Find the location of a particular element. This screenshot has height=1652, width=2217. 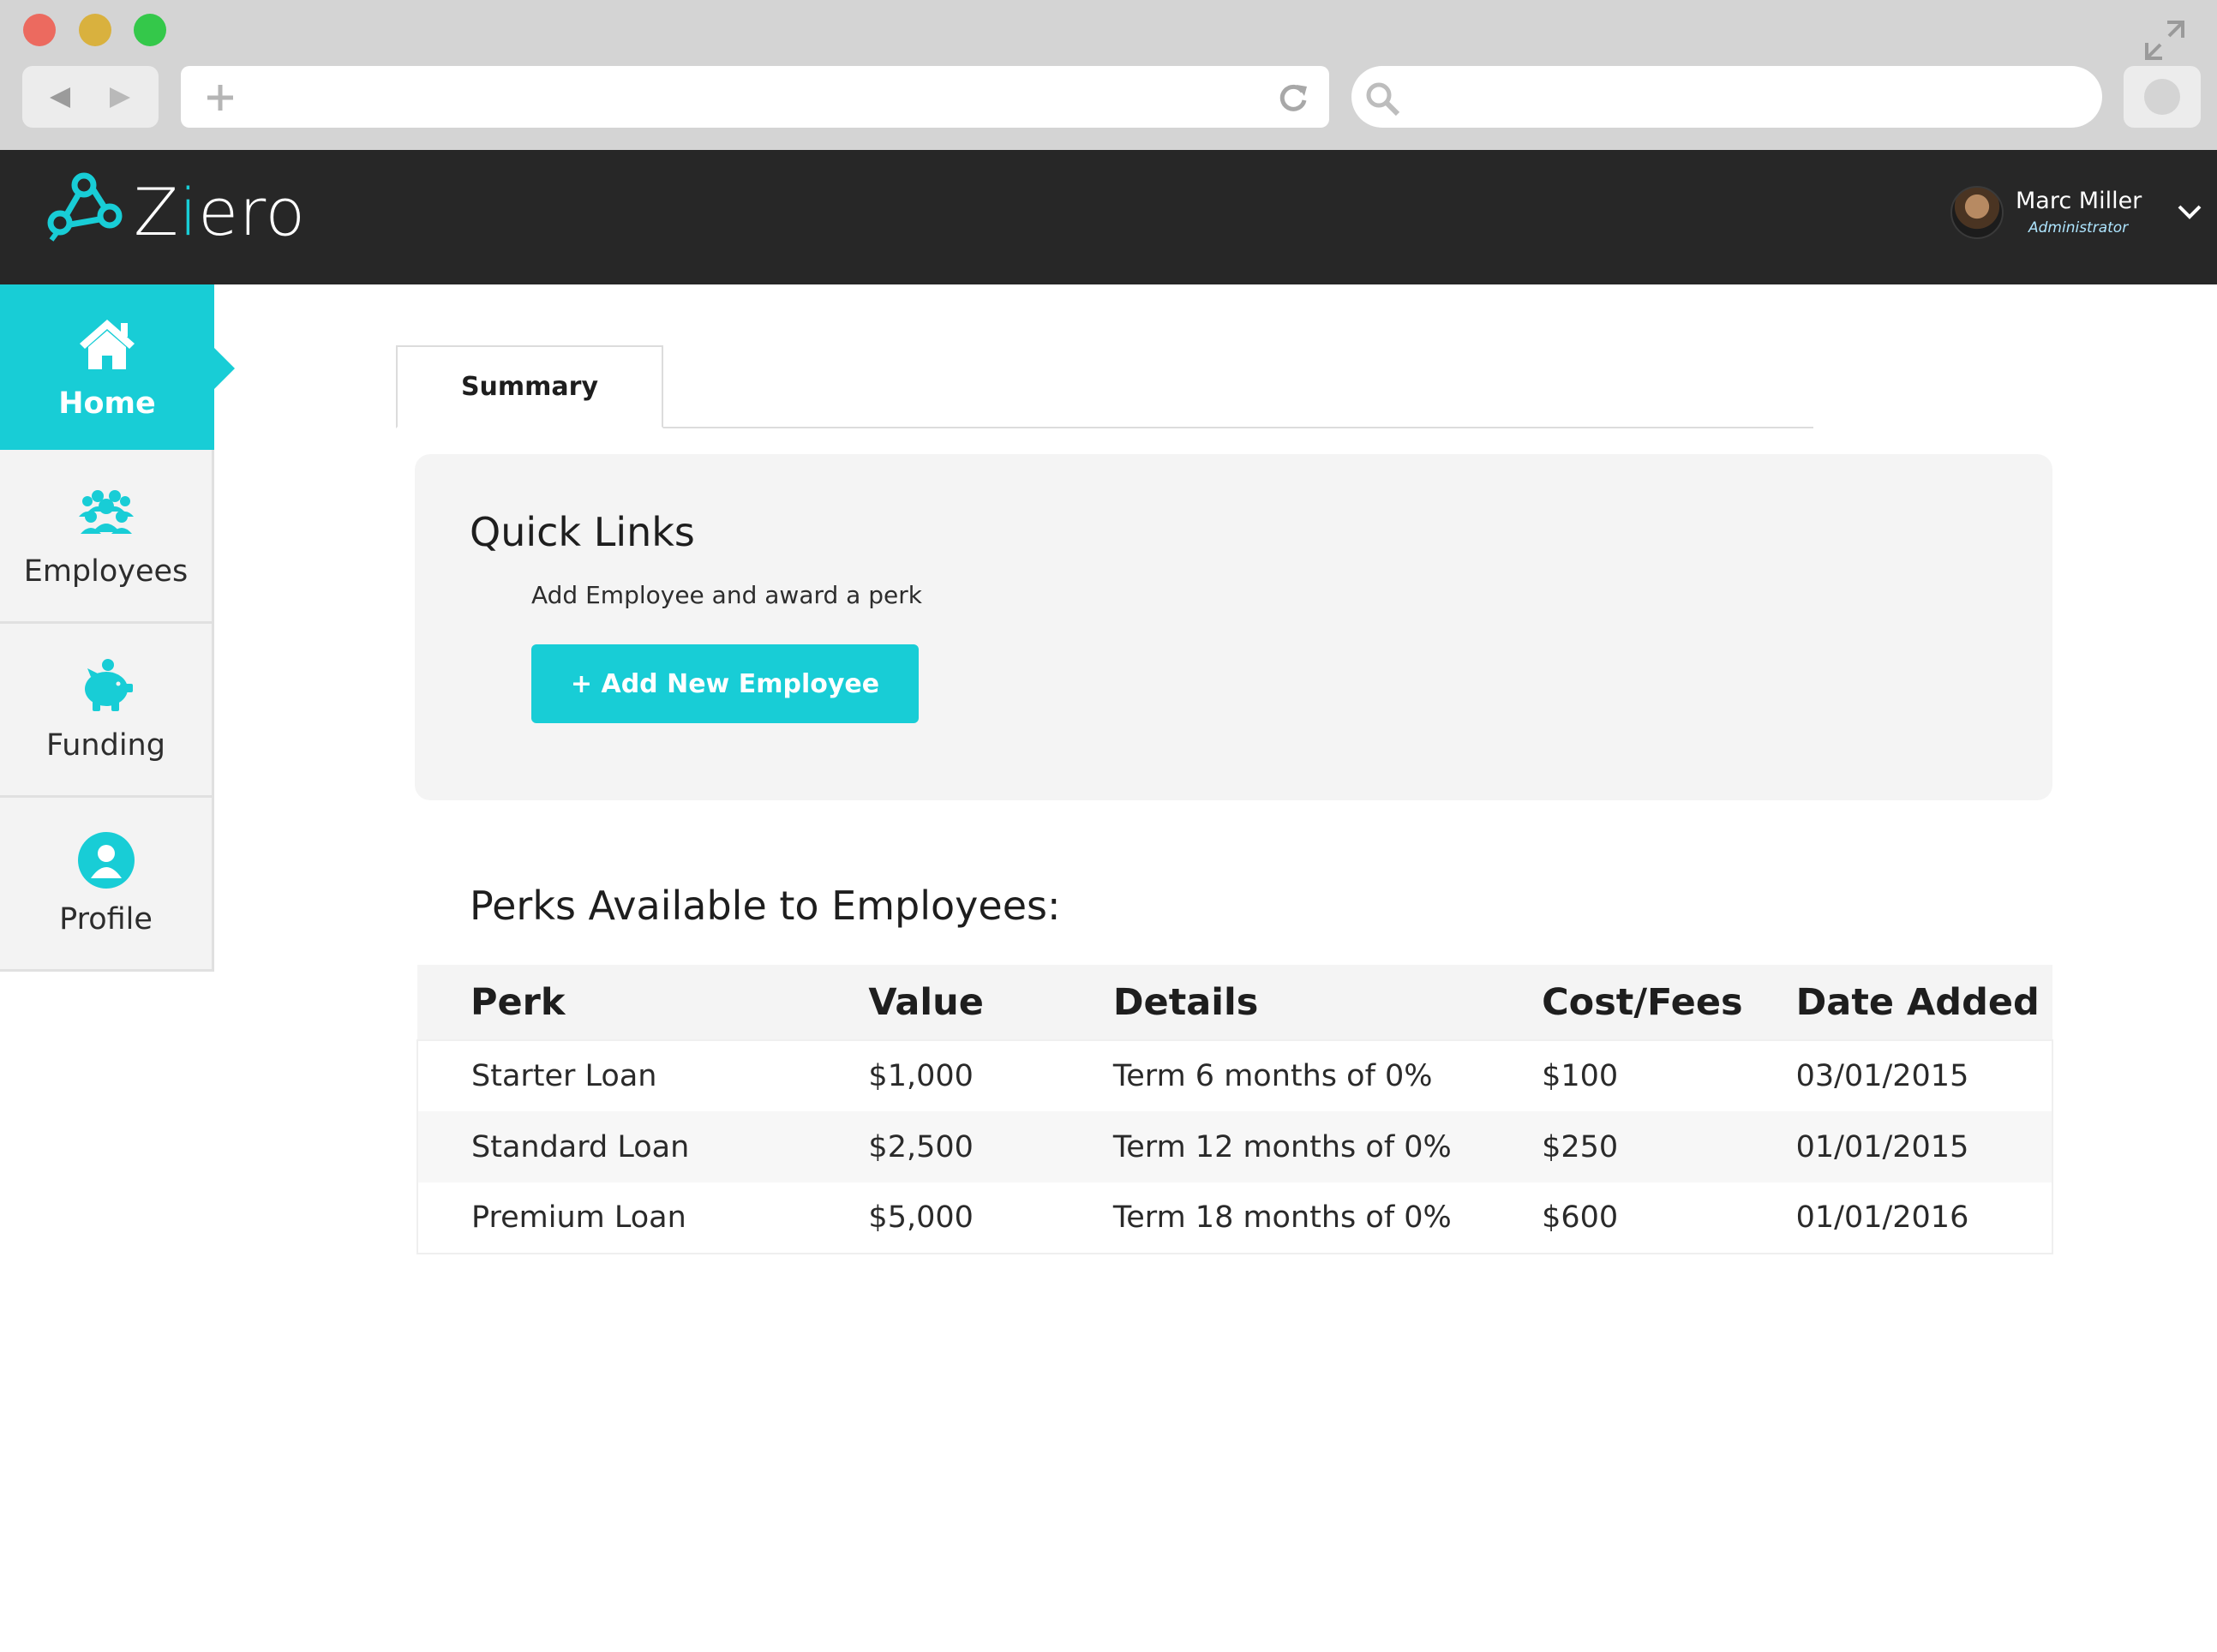

avatar is located at coordinates (1977, 212).